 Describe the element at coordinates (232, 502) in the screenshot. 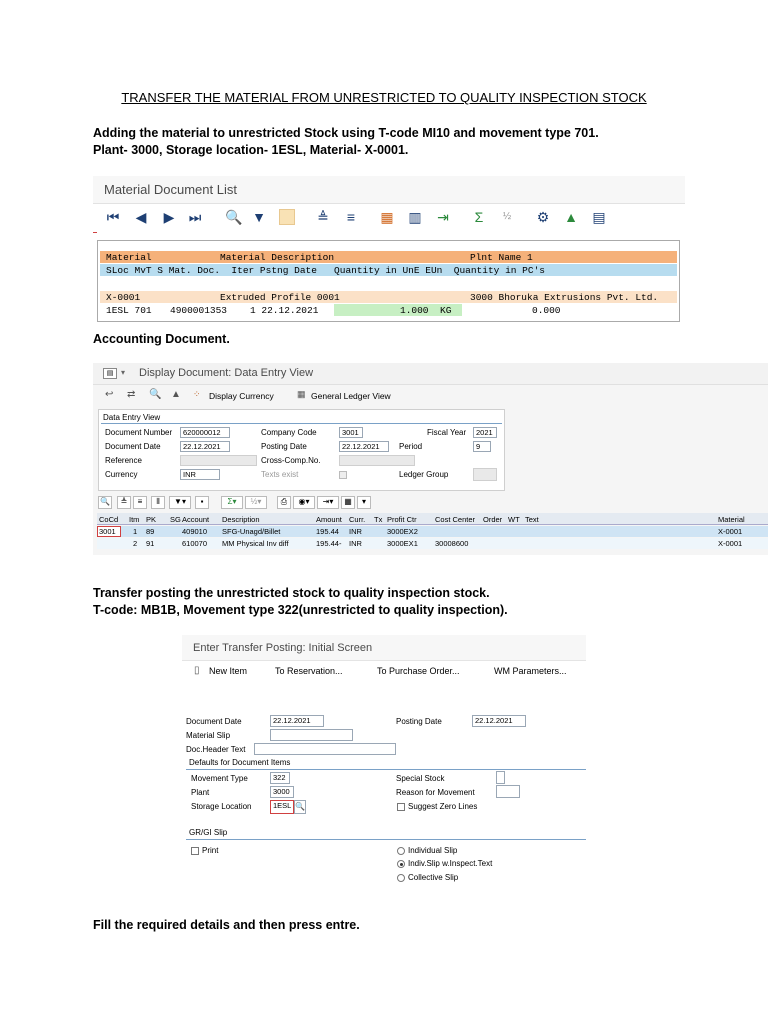

I see `sum-icon: Σ▾` at that location.